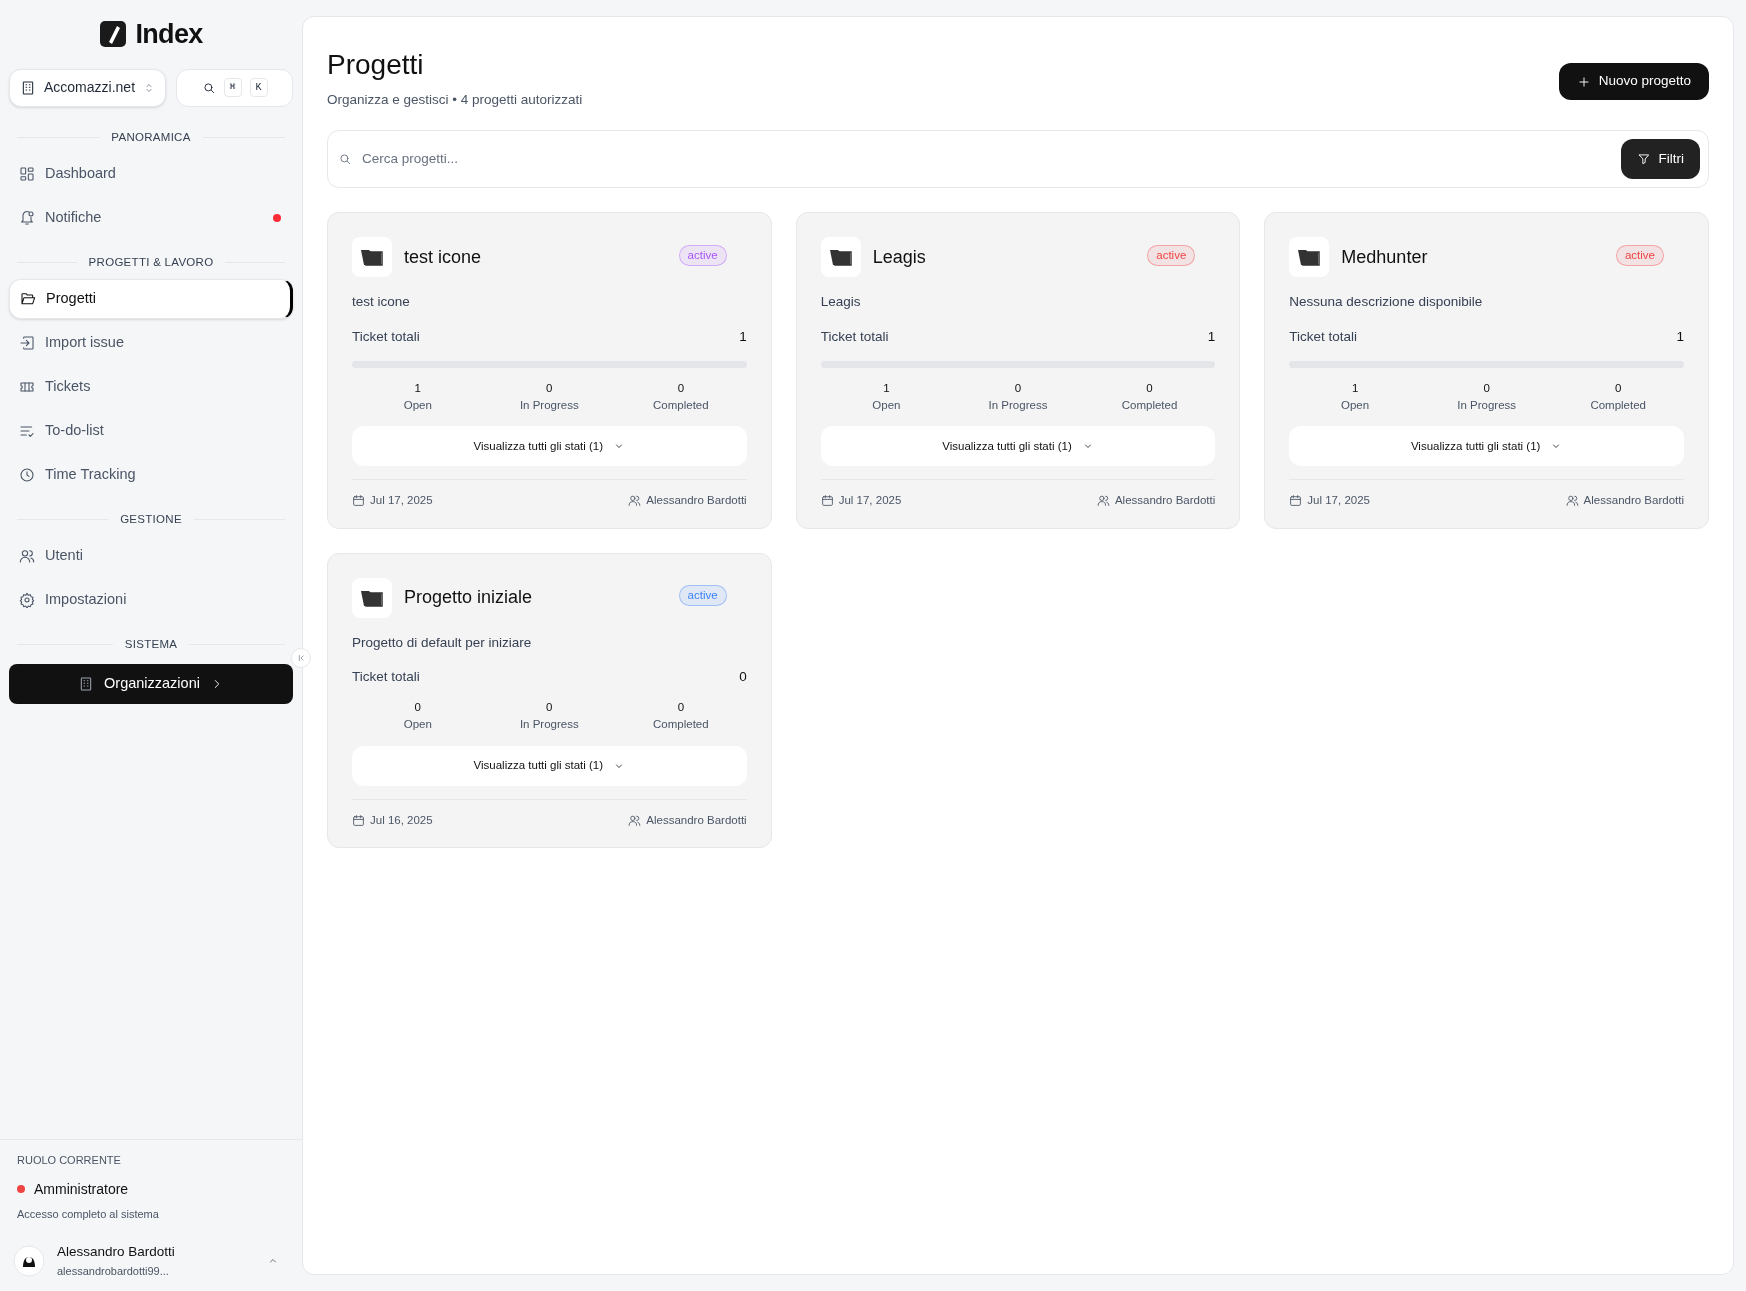 Image resolution: width=1746 pixels, height=1291 pixels. I want to click on logo-icon, so click(113, 34).